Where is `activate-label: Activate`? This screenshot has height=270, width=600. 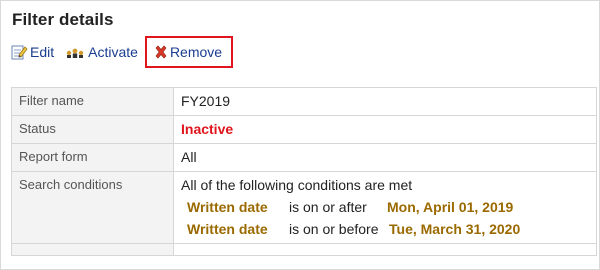 activate-label: Activate is located at coordinates (113, 52).